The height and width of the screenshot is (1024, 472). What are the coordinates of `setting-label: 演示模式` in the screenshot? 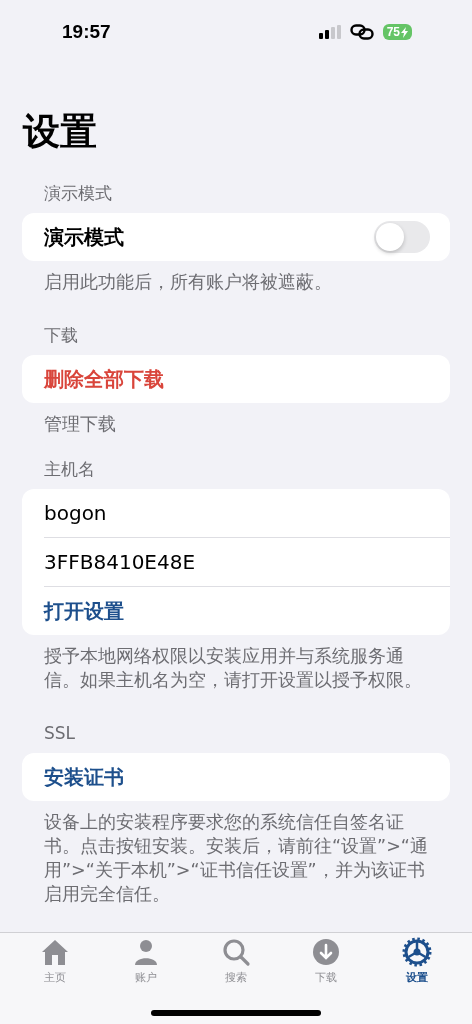 It's located at (84, 237).